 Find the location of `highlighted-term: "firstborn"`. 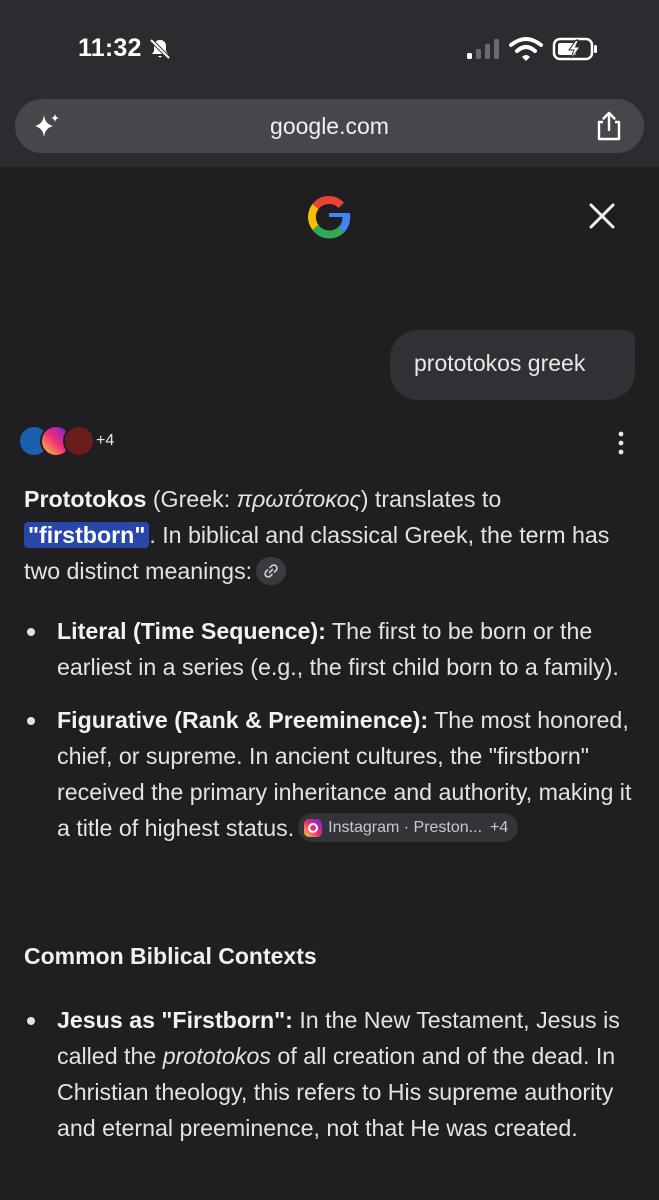

highlighted-term: "firstborn" is located at coordinates (87, 535).